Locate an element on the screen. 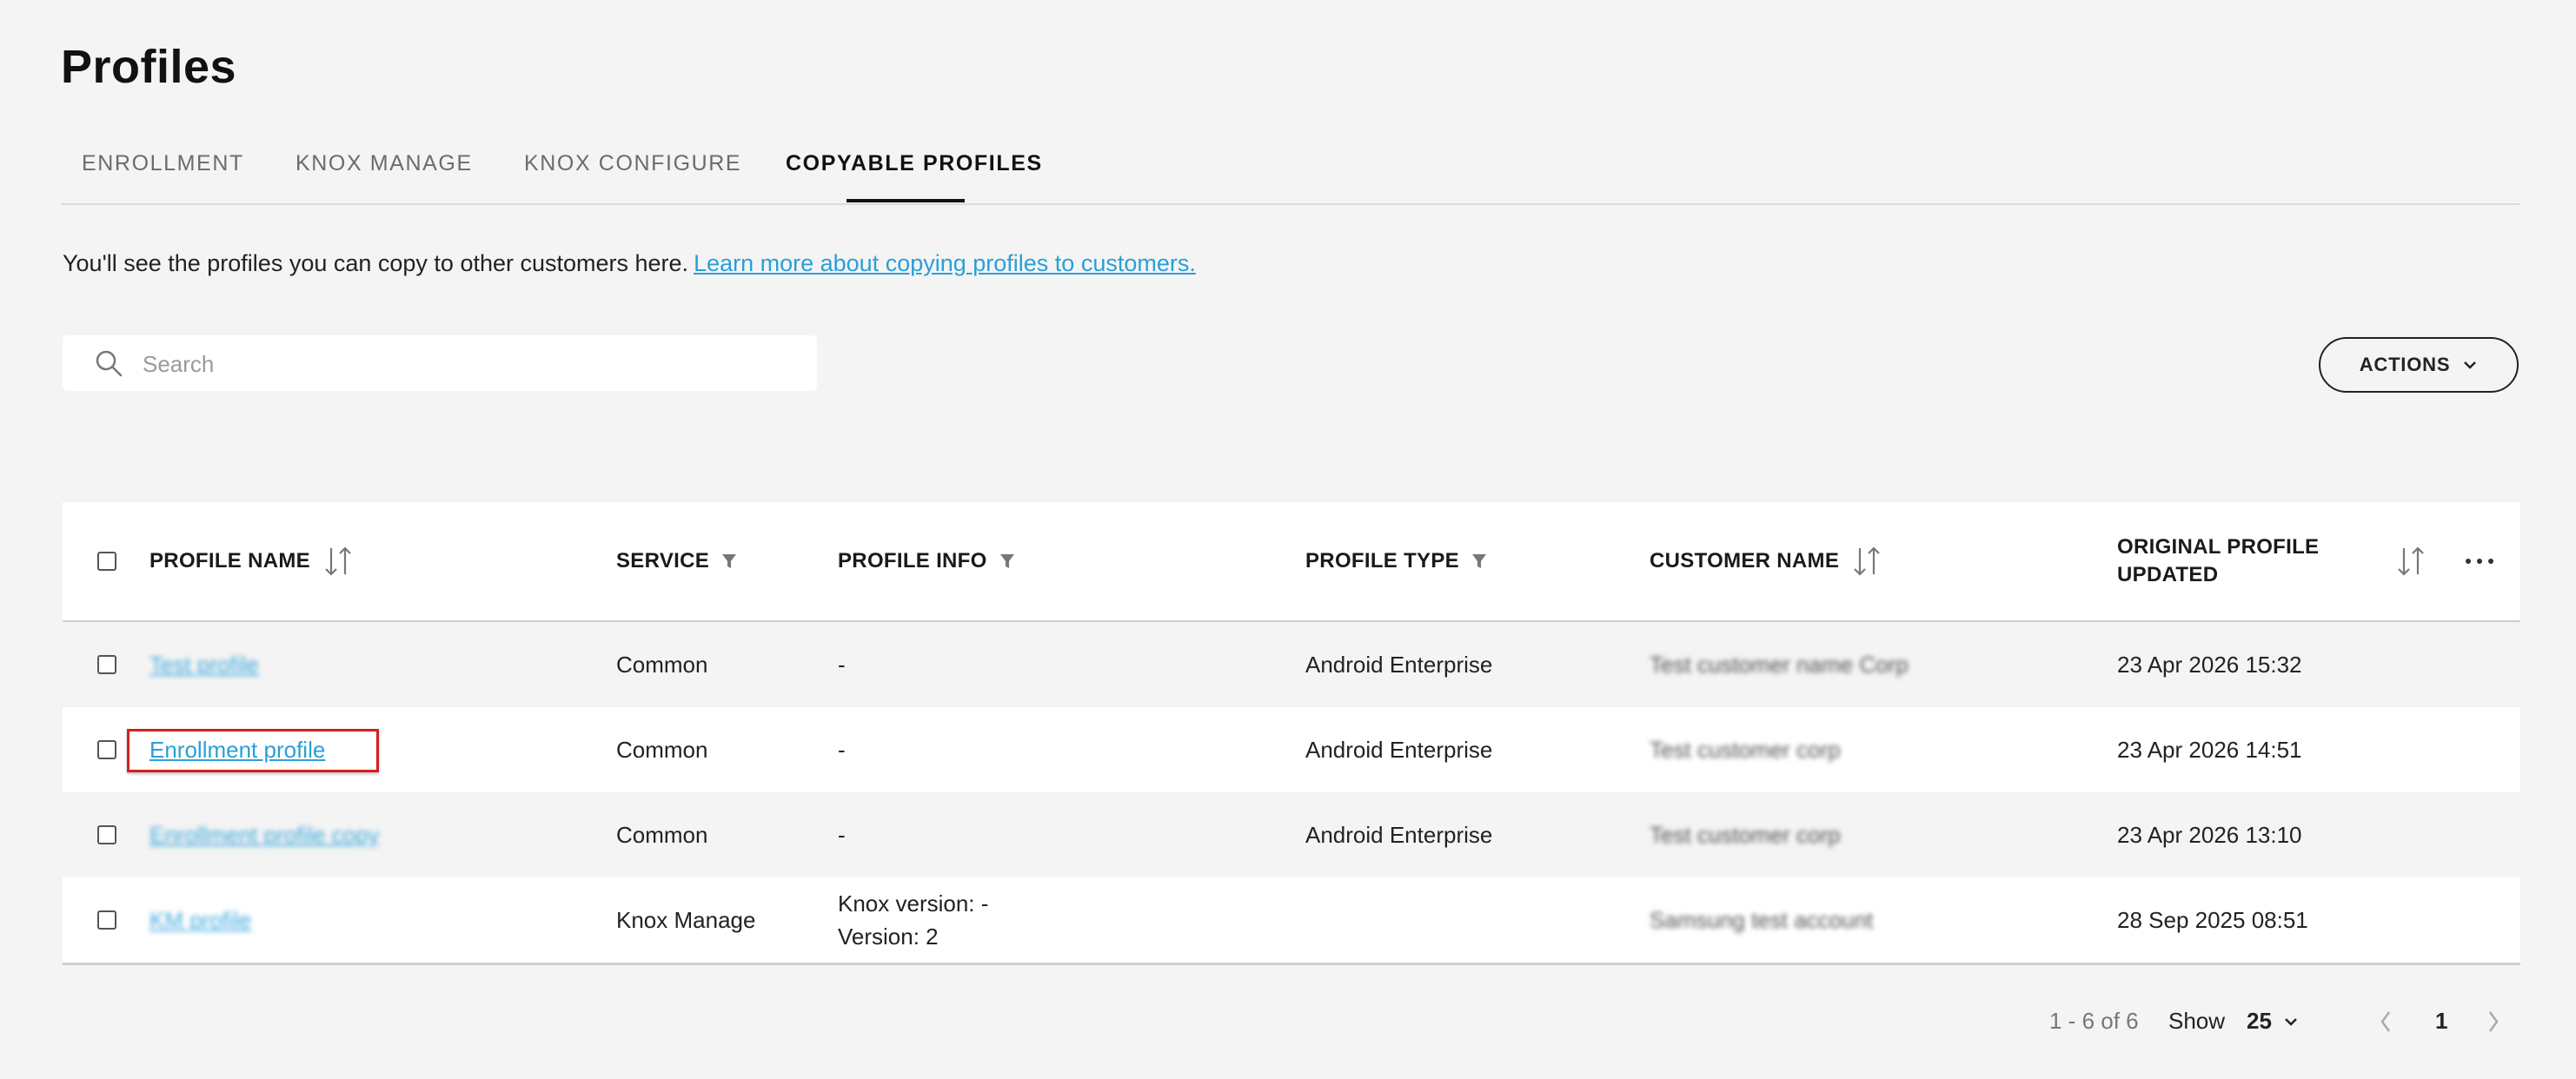 This screenshot has width=2576, height=1079. header-original-updated: ORIGINAL PROFILE UPDATED is located at coordinates (2218, 561).